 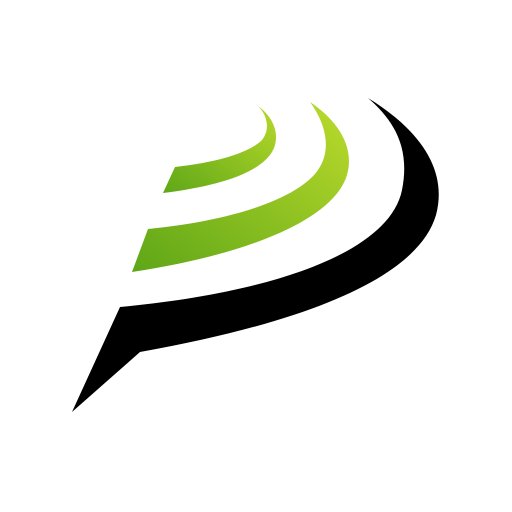 I want to click on signal-arc-small, so click(x=220, y=149).